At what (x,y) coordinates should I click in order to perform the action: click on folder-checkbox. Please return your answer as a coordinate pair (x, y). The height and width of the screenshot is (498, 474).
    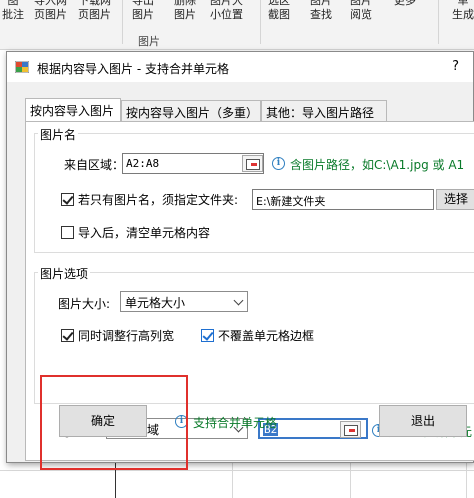
    Looking at the image, I should click on (67, 199).